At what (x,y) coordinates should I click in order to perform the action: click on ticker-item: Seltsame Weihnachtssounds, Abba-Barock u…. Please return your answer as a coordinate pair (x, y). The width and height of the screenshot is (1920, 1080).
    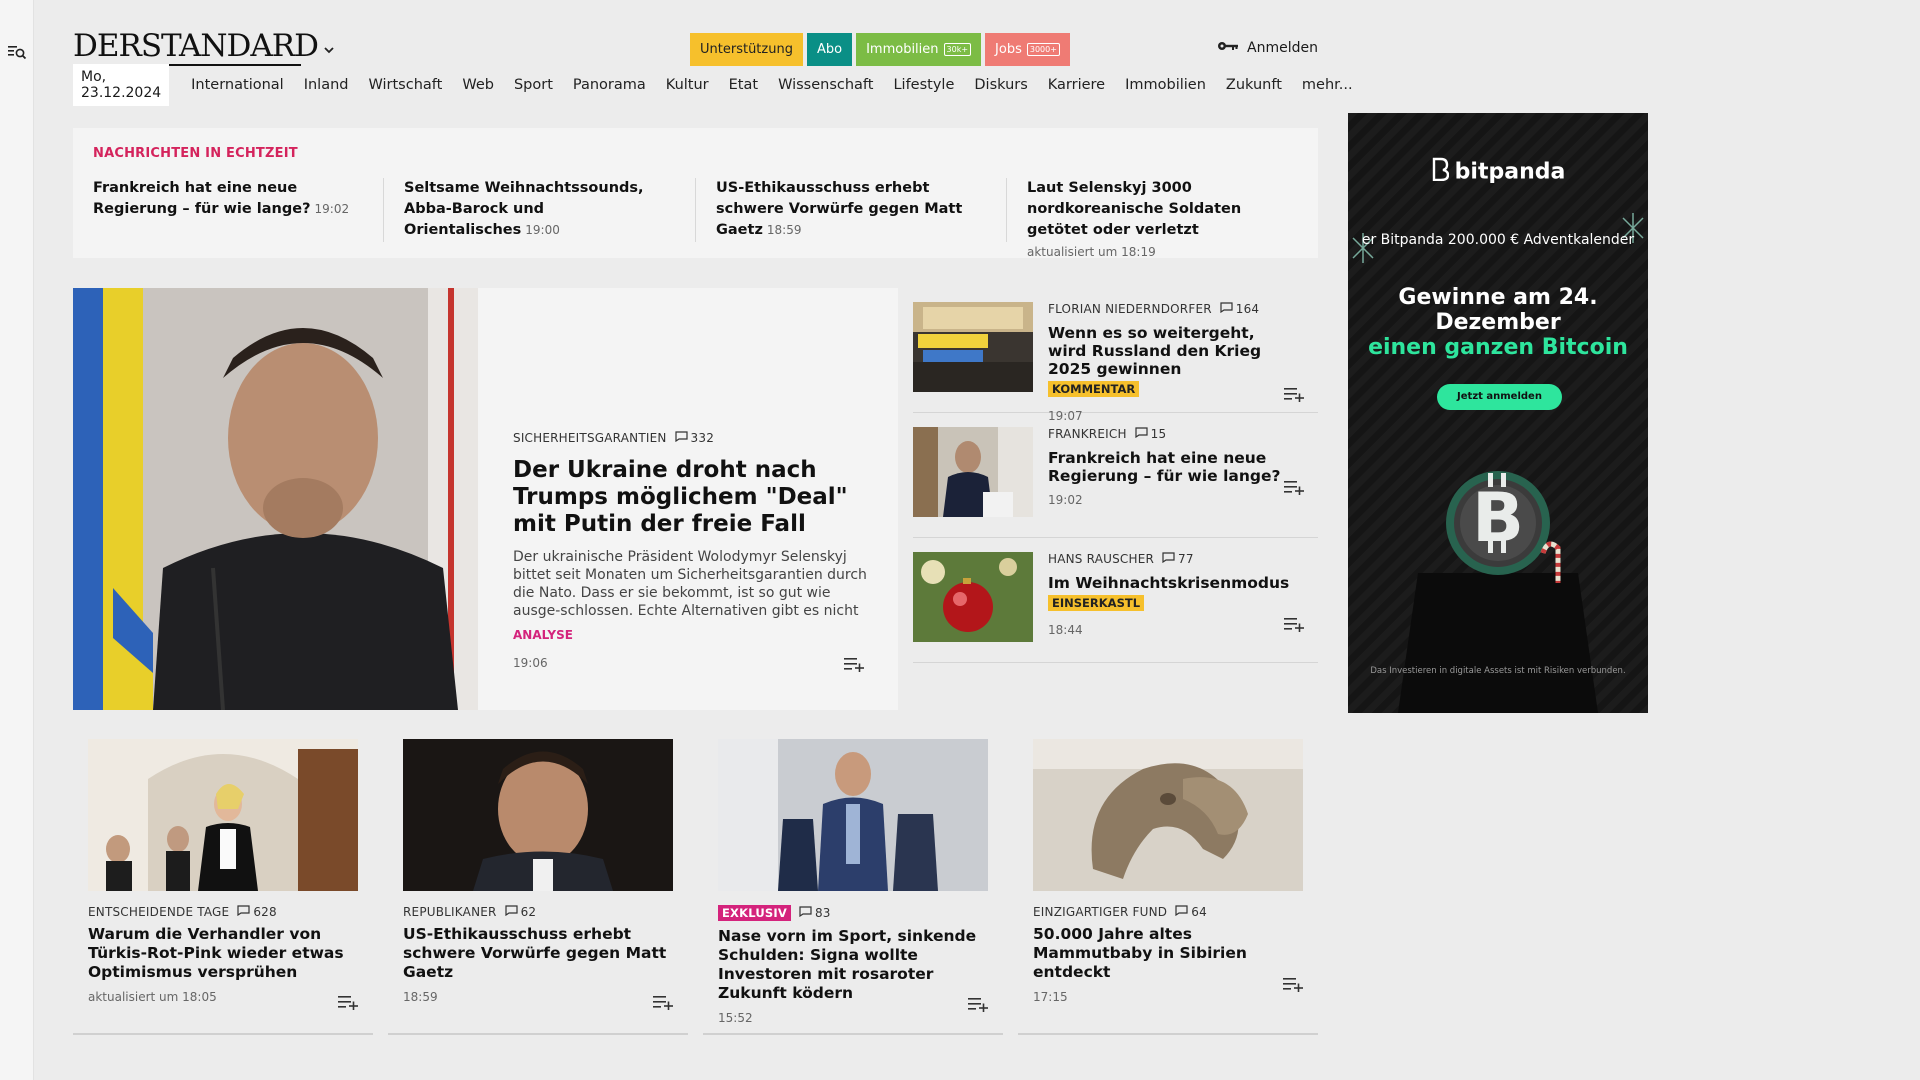
    Looking at the image, I should click on (536, 209).